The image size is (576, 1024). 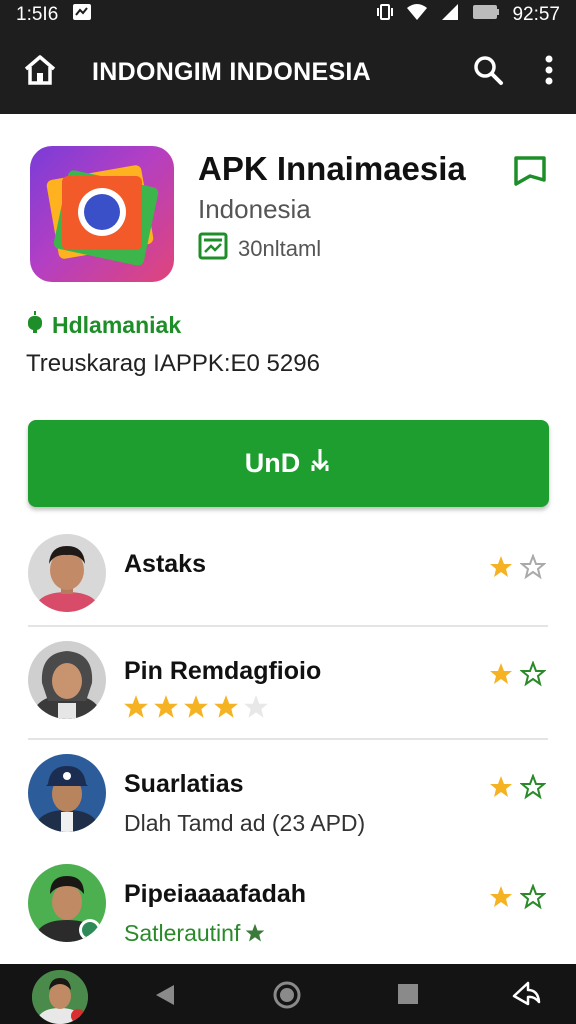 I want to click on search-icon, so click(x=488, y=72).